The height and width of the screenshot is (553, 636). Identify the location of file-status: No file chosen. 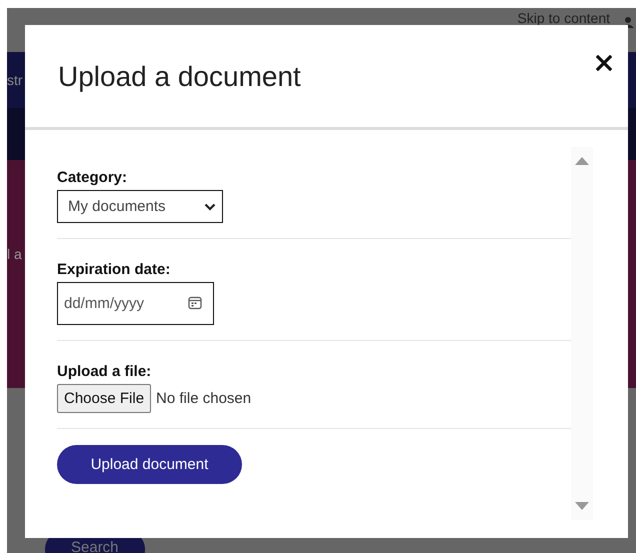
(204, 398).